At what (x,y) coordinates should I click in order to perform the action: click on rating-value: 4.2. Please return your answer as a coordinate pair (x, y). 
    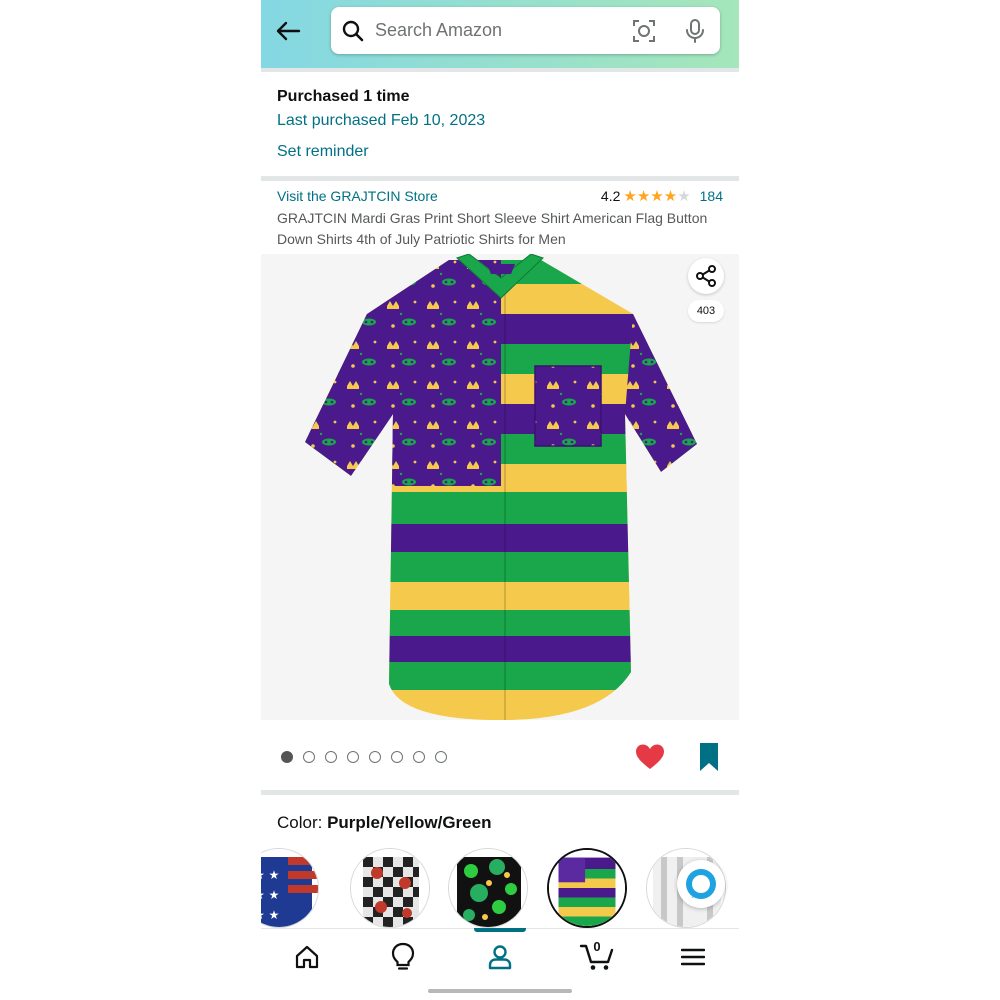
    Looking at the image, I should click on (610, 196).